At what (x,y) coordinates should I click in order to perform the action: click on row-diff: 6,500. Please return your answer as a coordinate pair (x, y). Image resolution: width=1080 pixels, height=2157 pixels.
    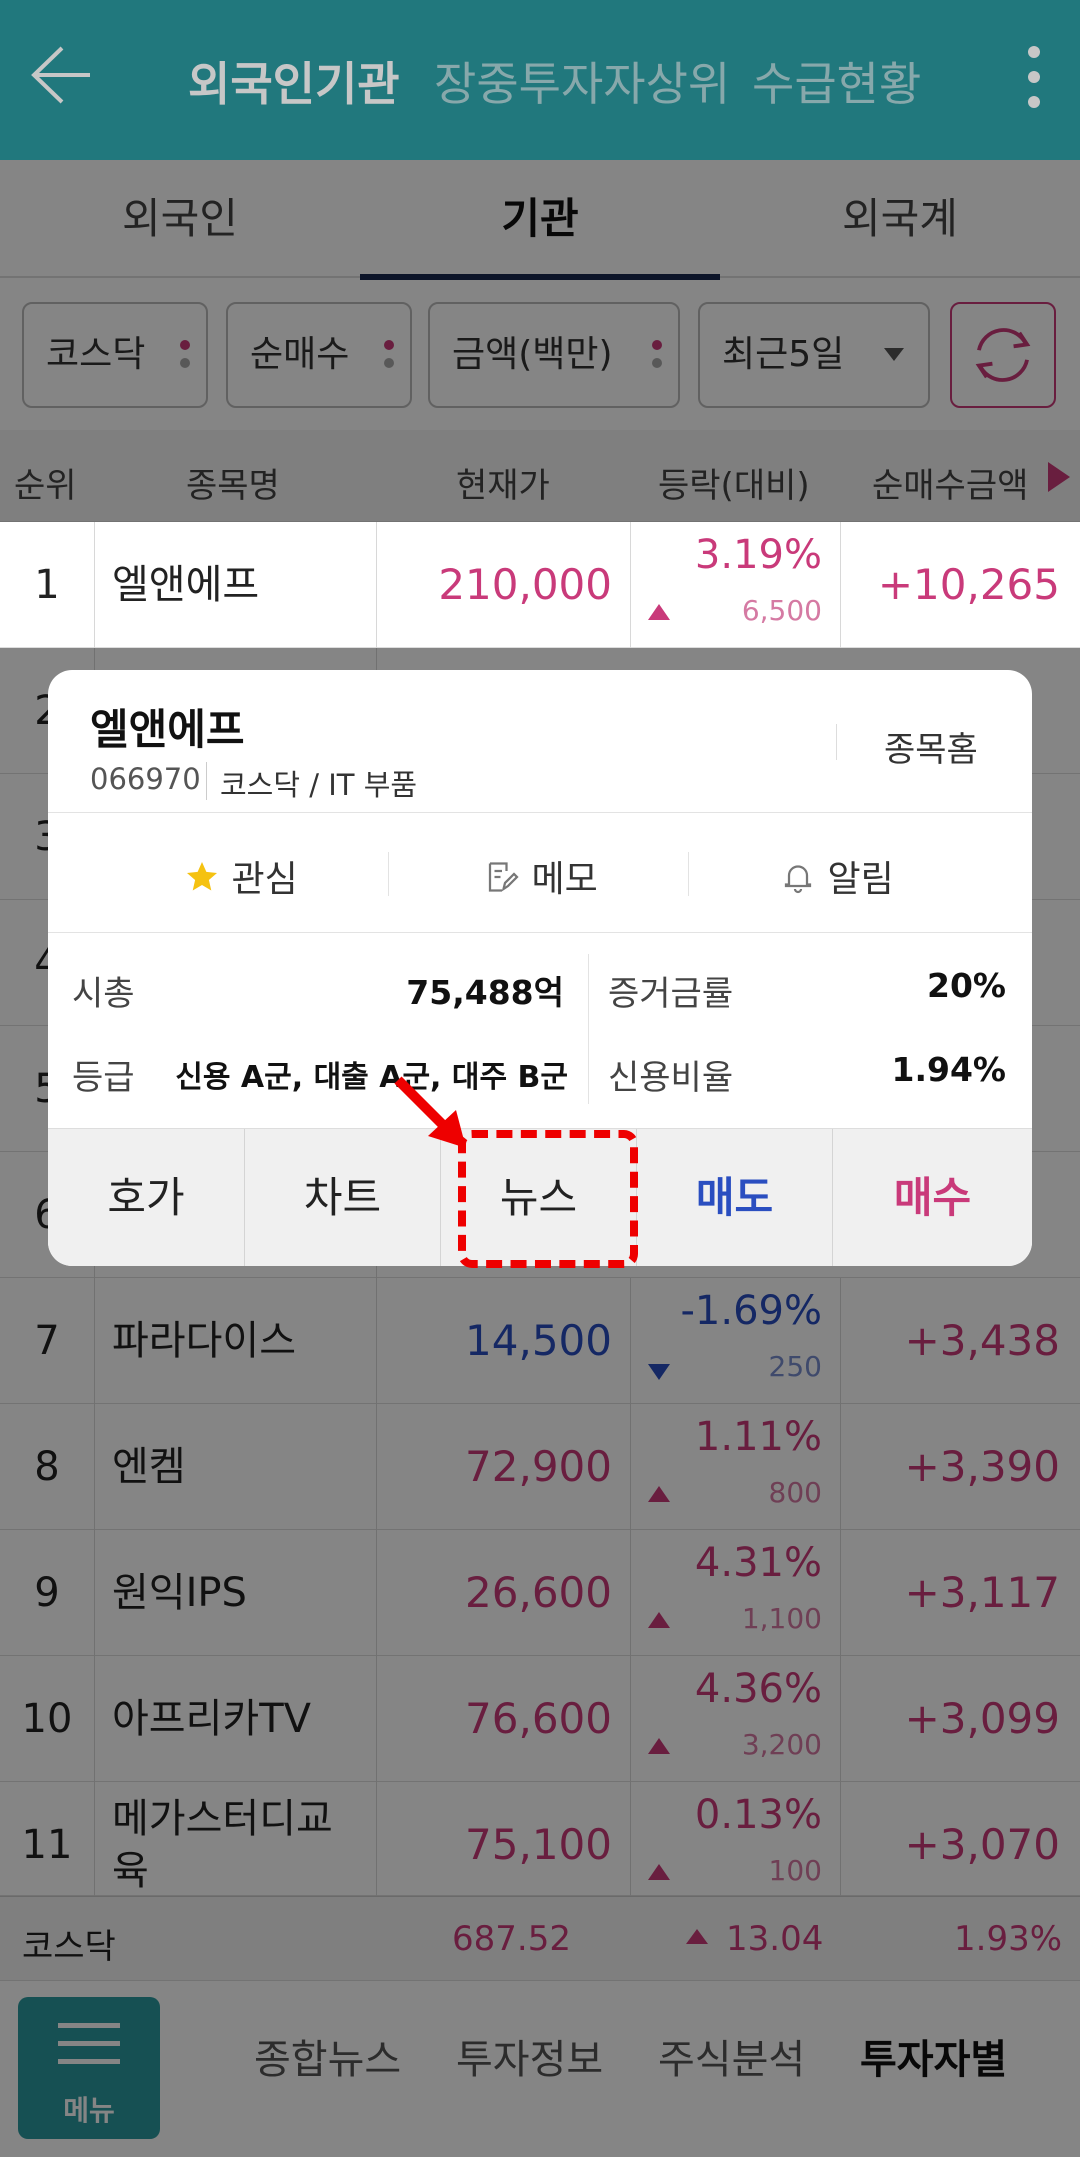
    Looking at the image, I should click on (781, 610).